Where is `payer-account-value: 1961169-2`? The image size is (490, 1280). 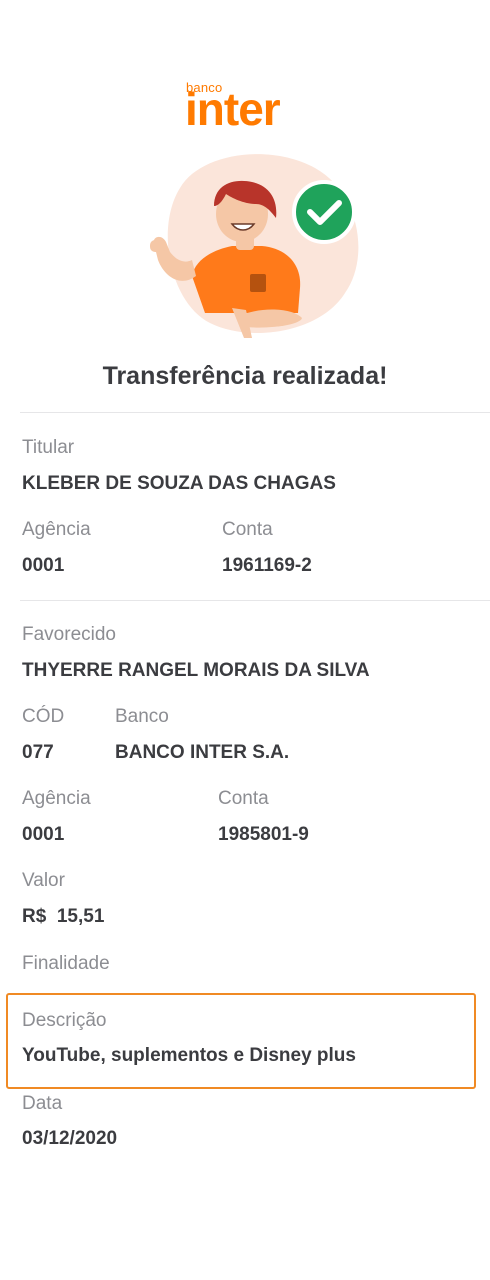
payer-account-value: 1961169-2 is located at coordinates (267, 565).